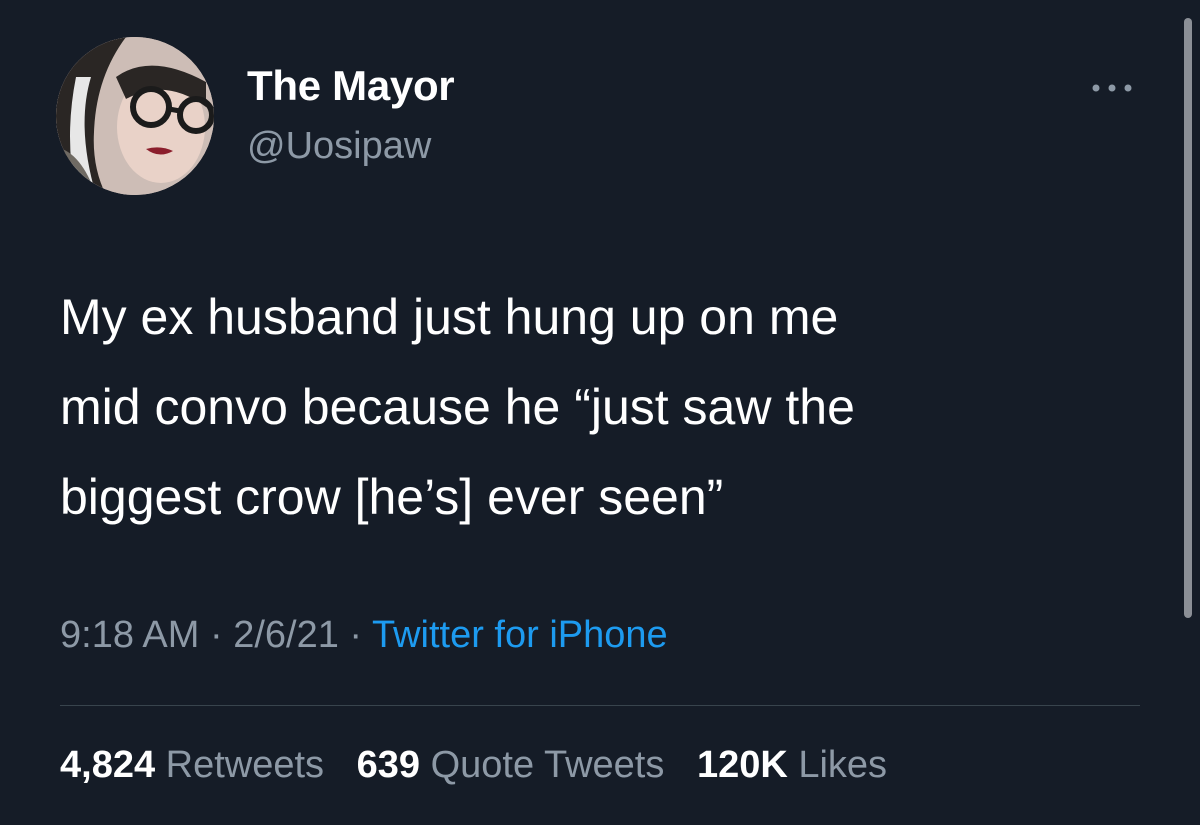 The image size is (1200, 825). I want to click on retweets-label: Retweets, so click(245, 765).